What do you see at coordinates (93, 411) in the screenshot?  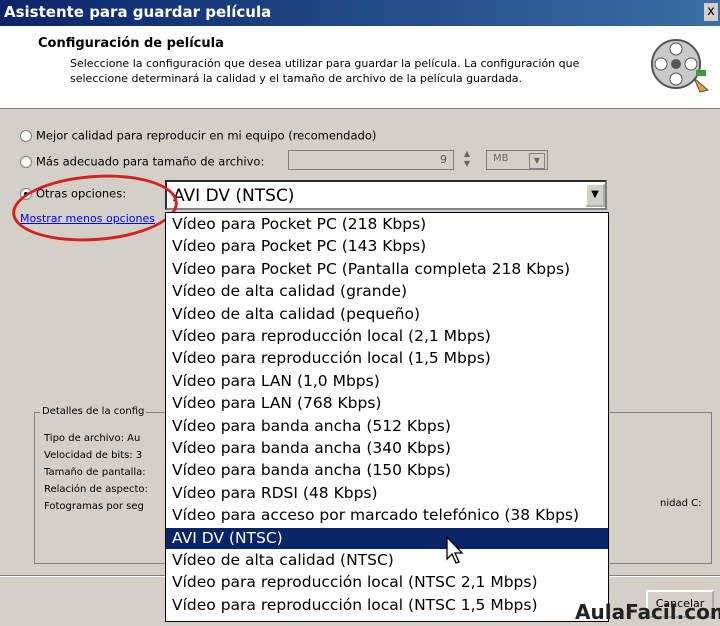 I see `details-legend: Detalles de la config` at bounding box center [93, 411].